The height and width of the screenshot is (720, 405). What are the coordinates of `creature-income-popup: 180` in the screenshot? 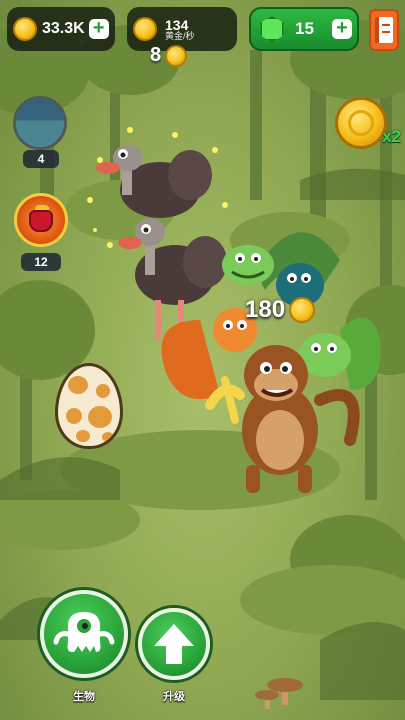 It's located at (280, 310).